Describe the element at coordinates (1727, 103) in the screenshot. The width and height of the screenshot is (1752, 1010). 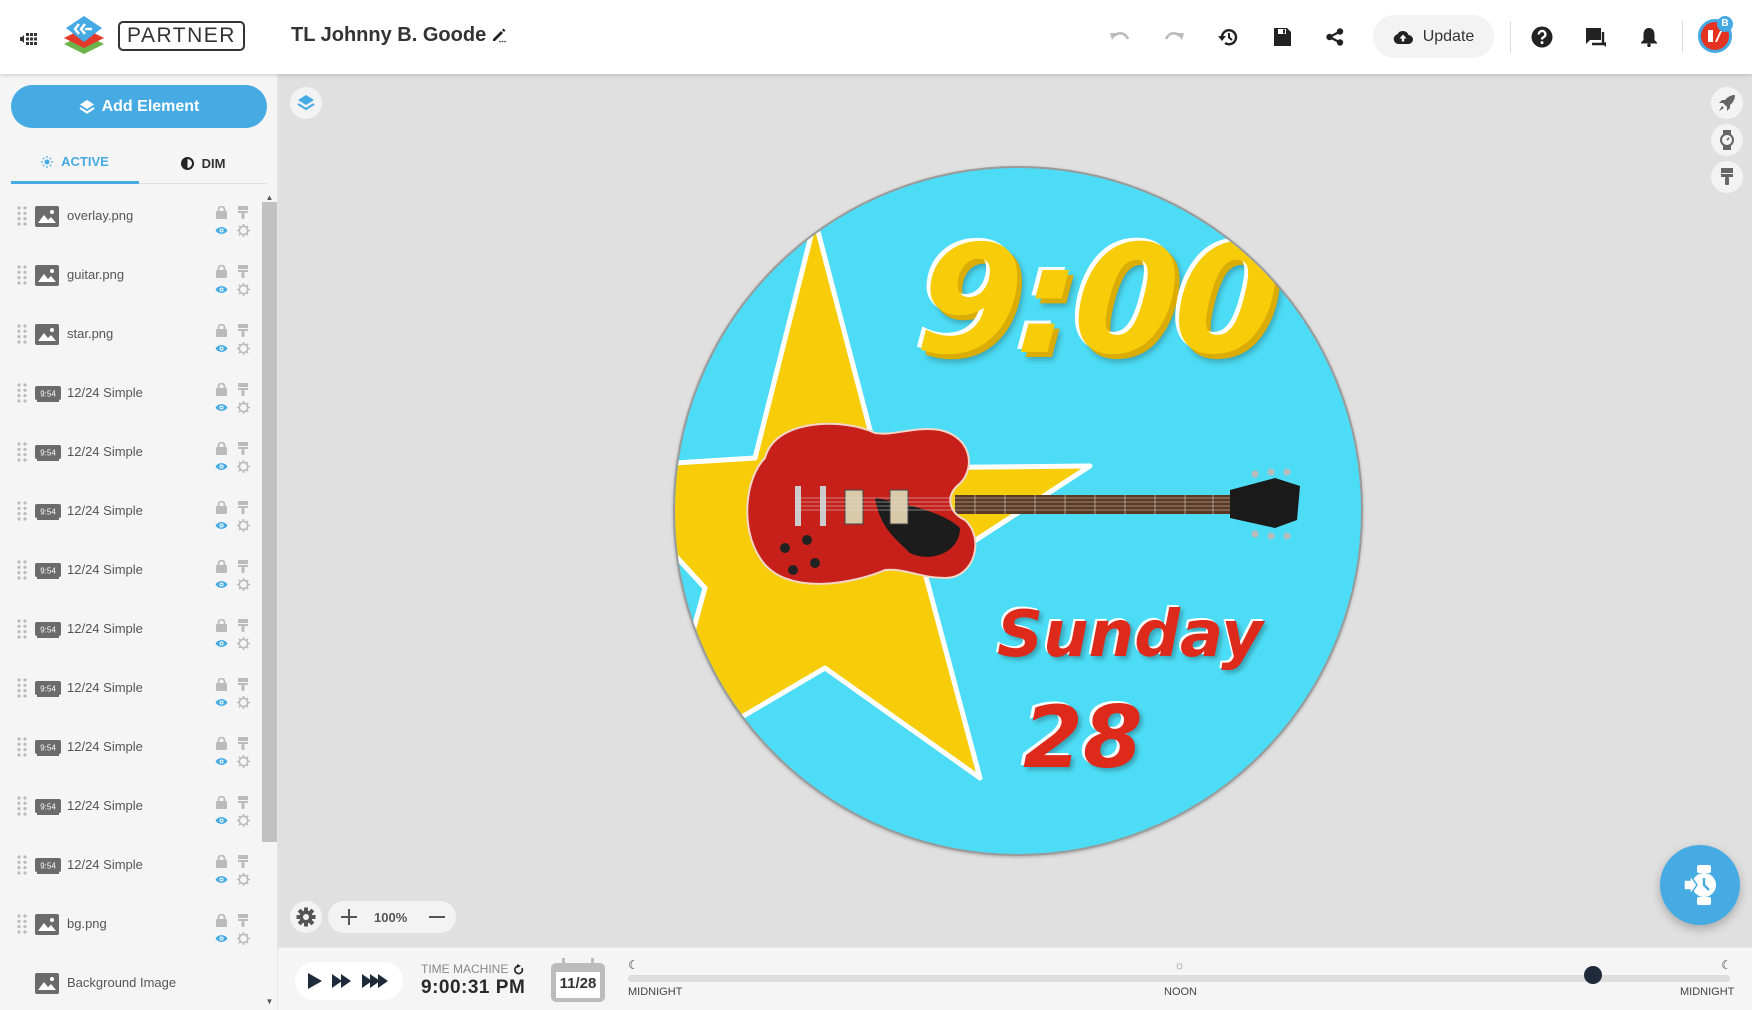
I see `publish-button` at that location.